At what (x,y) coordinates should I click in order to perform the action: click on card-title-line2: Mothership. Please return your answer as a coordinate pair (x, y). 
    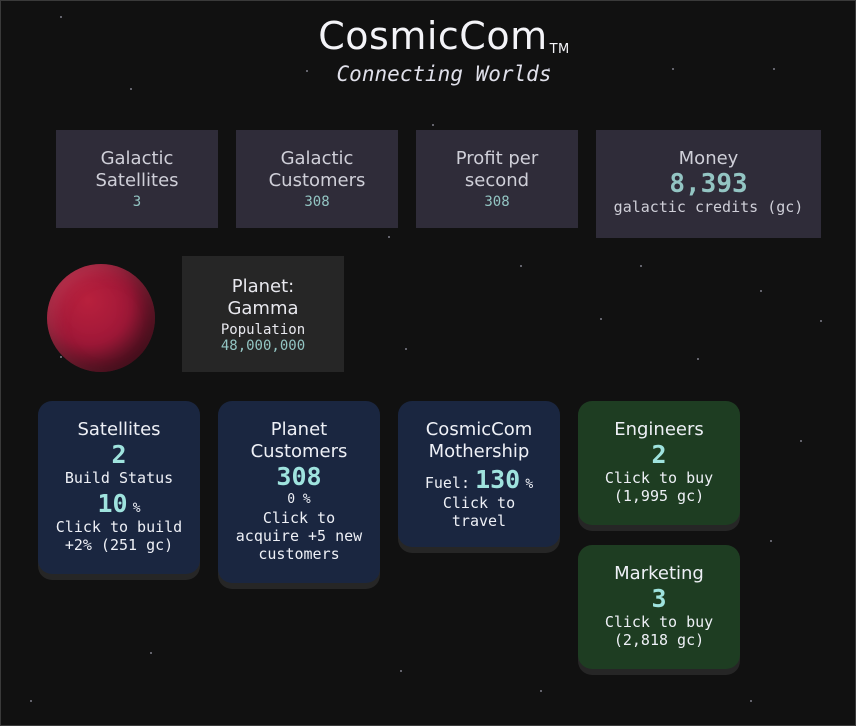
    Looking at the image, I should click on (479, 451).